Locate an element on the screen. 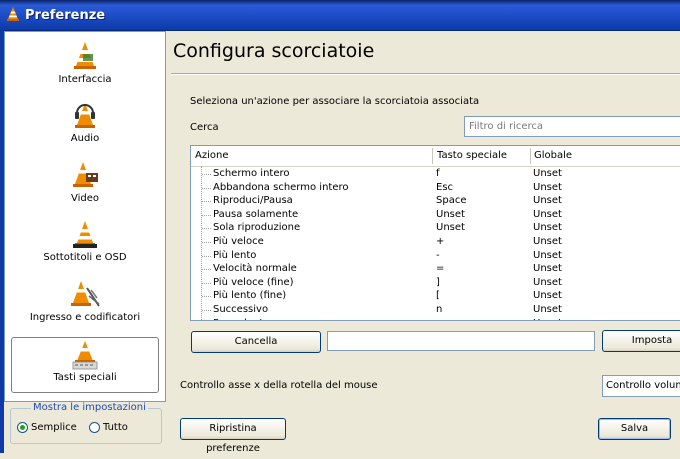 This screenshot has width=680, height=459. cone-icon is located at coordinates (85, 56).